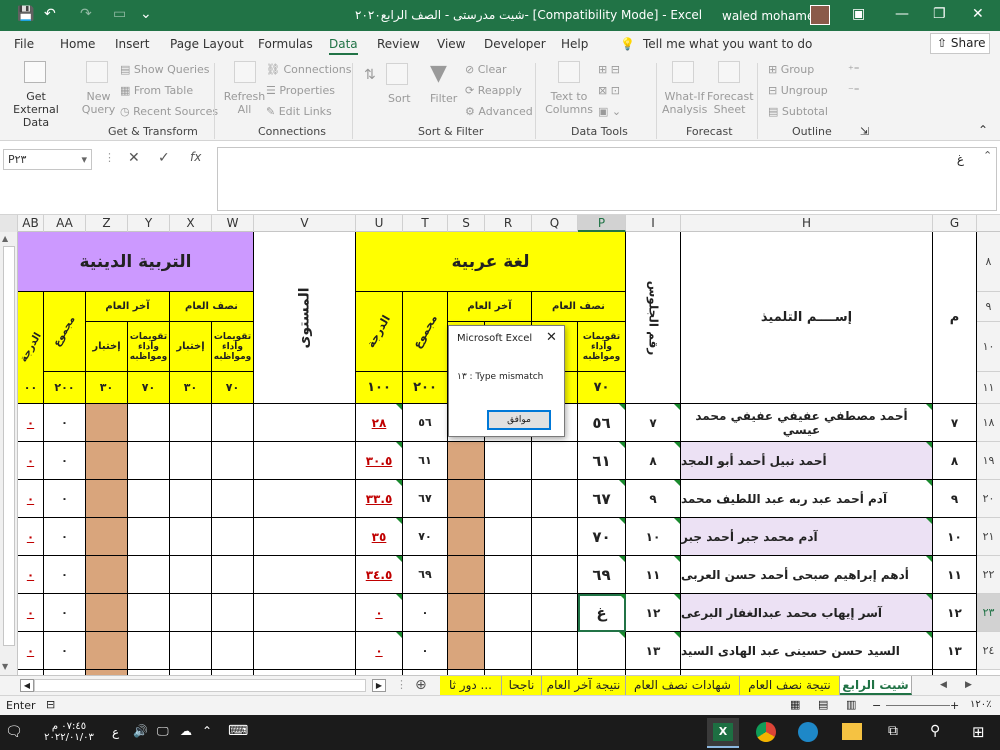 The width and height of the screenshot is (1000, 750). Describe the element at coordinates (988, 423) in the screenshot. I see `row-header: ١٨` at that location.